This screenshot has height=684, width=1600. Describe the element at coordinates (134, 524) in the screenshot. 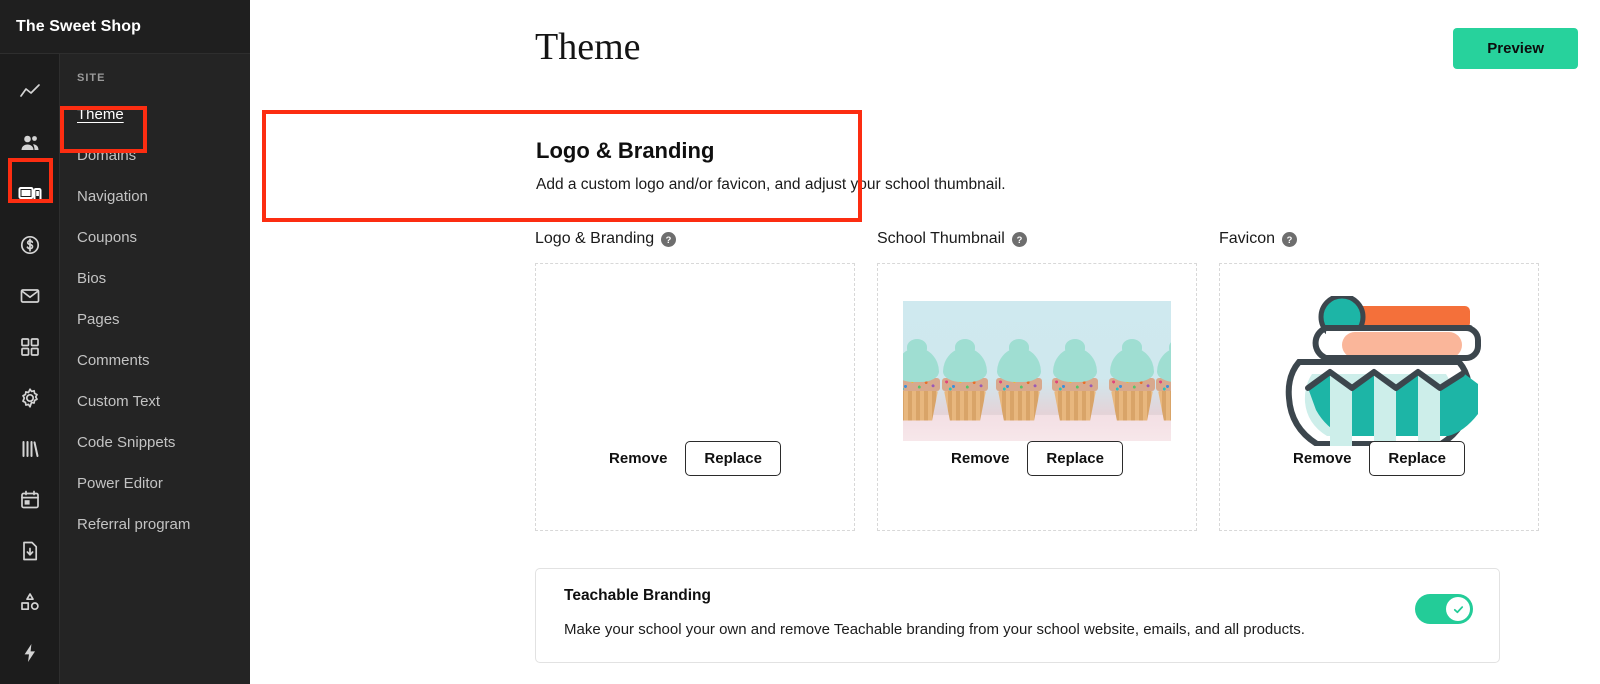

I see `sidebar-item-label: Referral program` at that location.